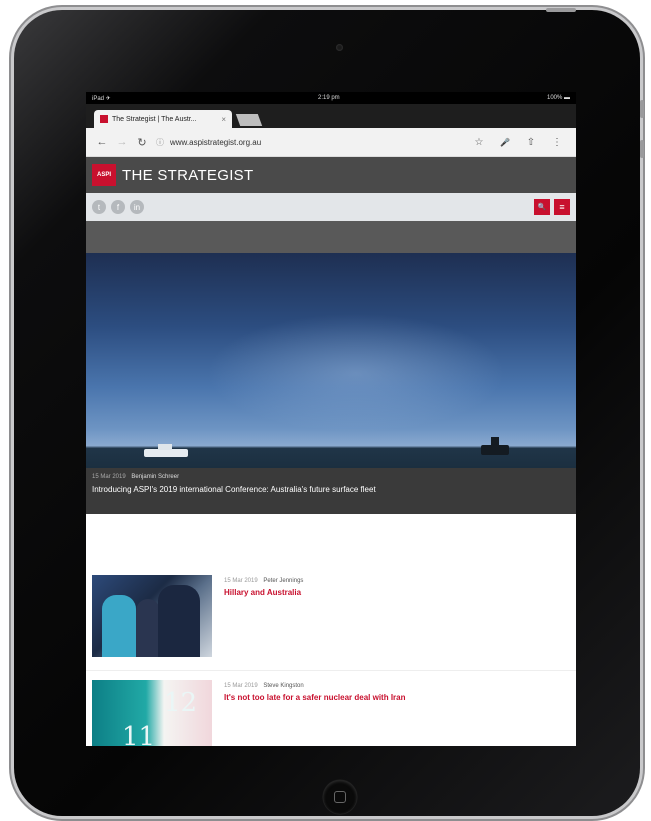 The height and width of the screenshot is (821, 651). I want to click on hero-date: 15 Mar 2019, so click(109, 477).